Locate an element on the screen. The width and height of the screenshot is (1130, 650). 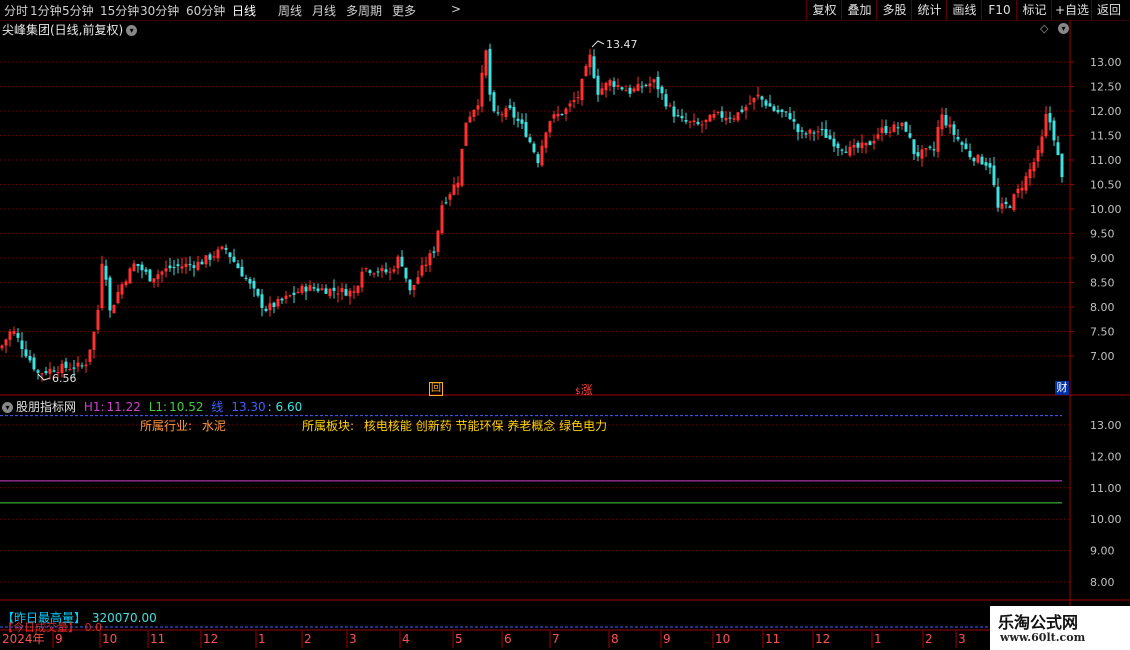
watermark-url: www.60lt.com is located at coordinates (1043, 637).